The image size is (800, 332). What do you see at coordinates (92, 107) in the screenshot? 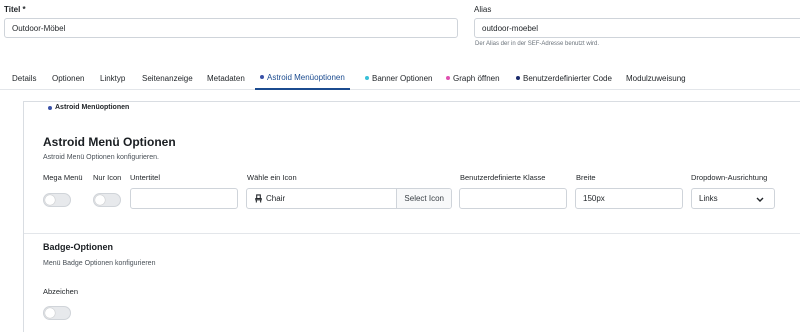
I see `legend-label: Astroid Menüoptionen` at bounding box center [92, 107].